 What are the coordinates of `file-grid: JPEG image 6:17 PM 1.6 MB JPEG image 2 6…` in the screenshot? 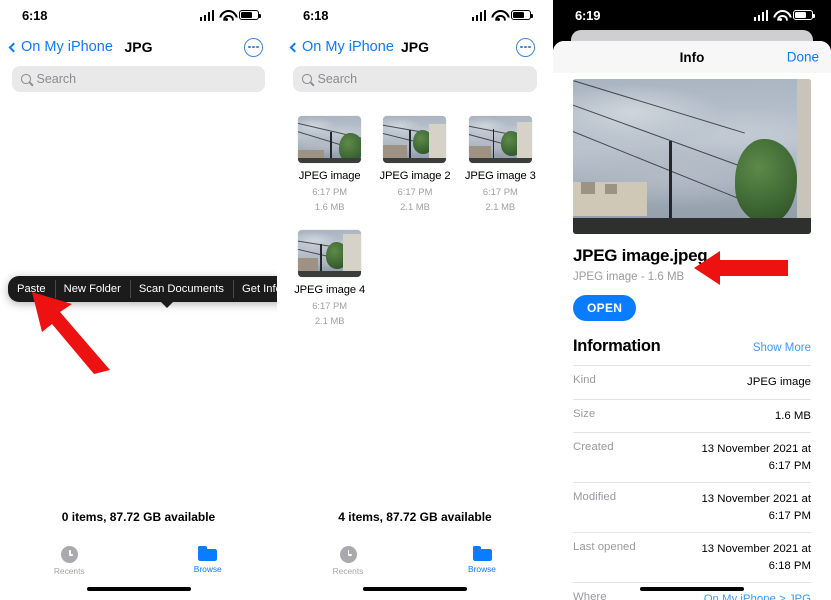 It's located at (415, 213).